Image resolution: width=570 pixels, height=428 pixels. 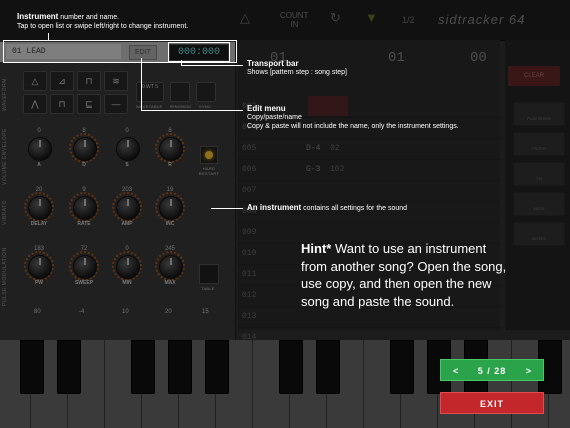 What do you see at coordinates (38, 16) in the screenshot?
I see `instrument-help-title: Instrument` at bounding box center [38, 16].